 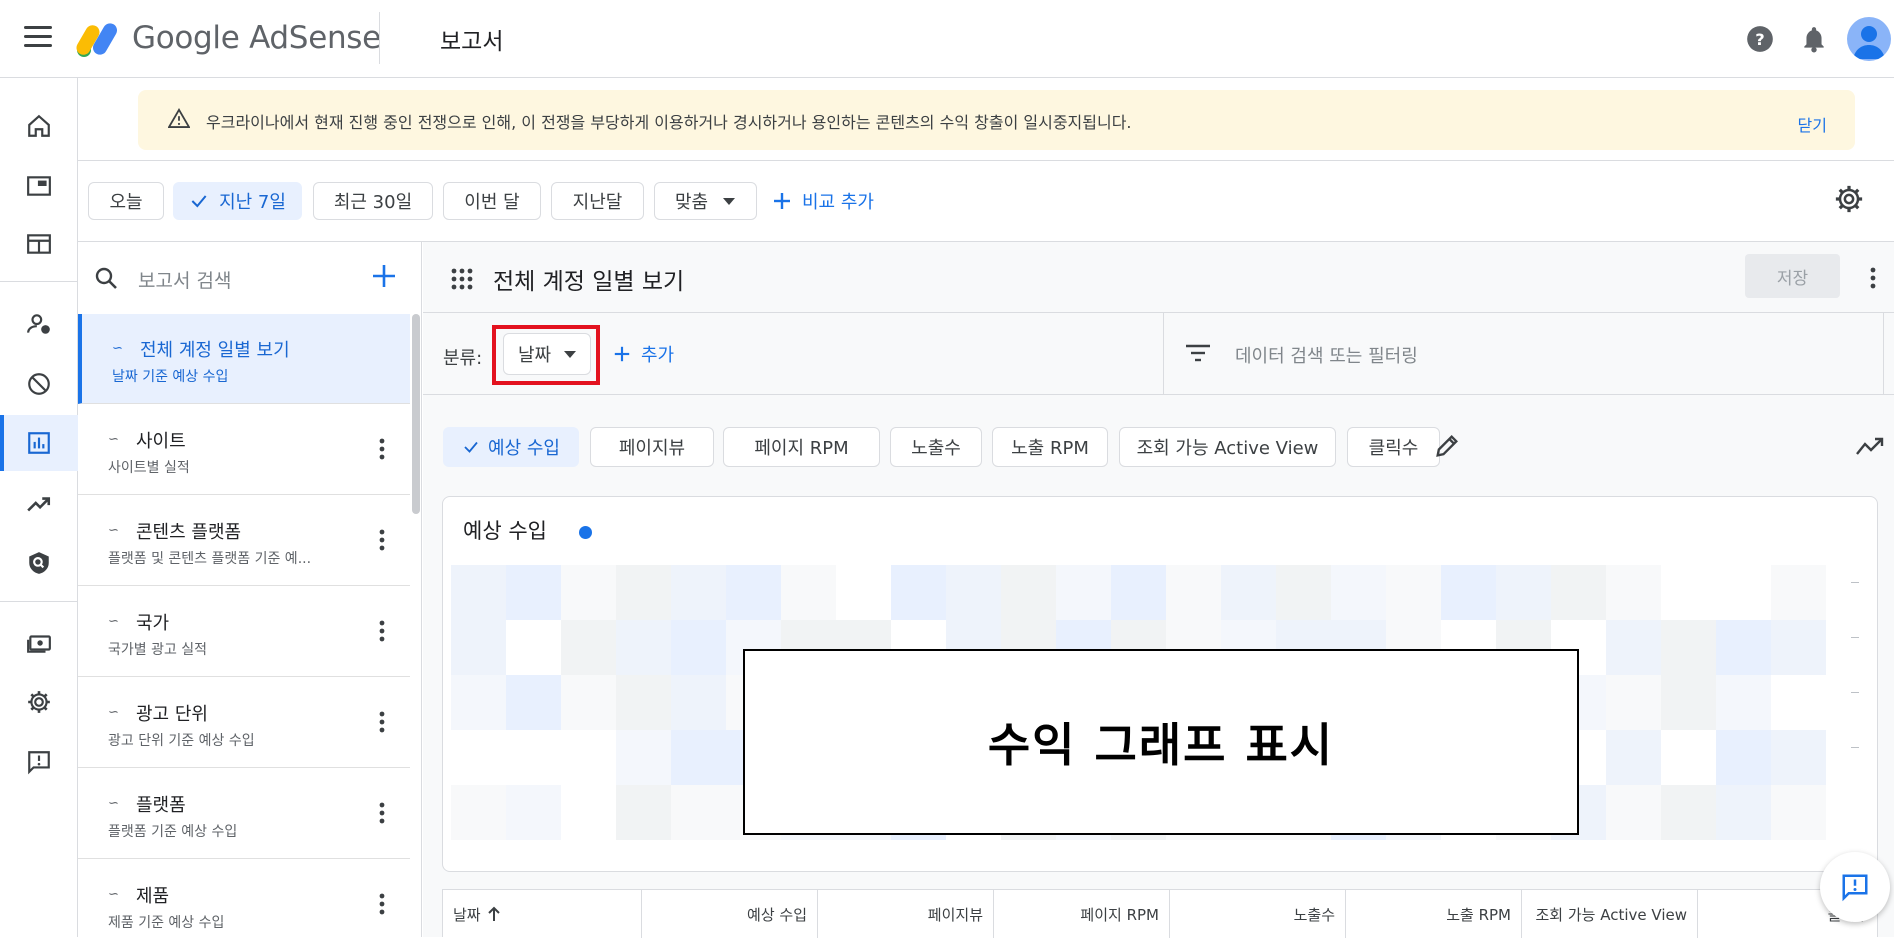 I want to click on report-search: 보고서 검색, so click(x=249, y=278).